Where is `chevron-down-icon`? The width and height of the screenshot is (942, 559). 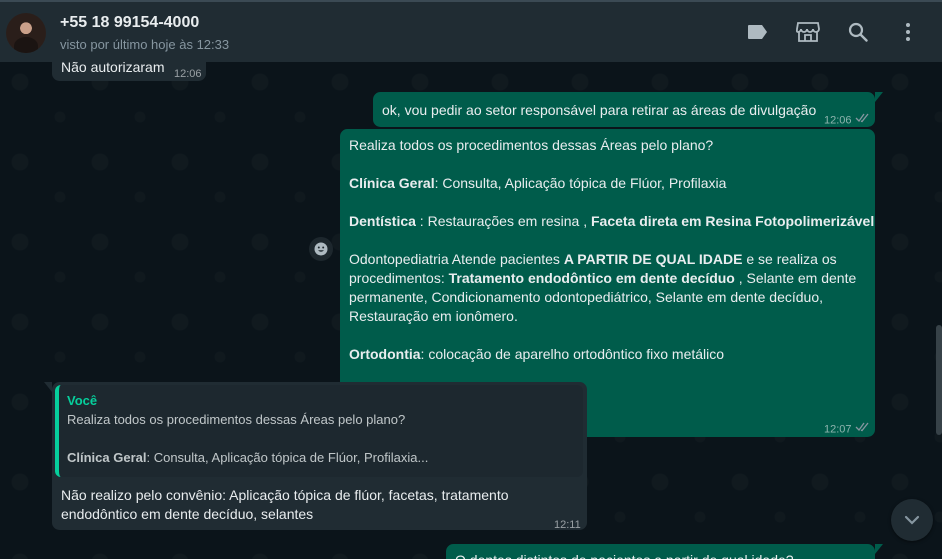
chevron-down-icon is located at coordinates (912, 520).